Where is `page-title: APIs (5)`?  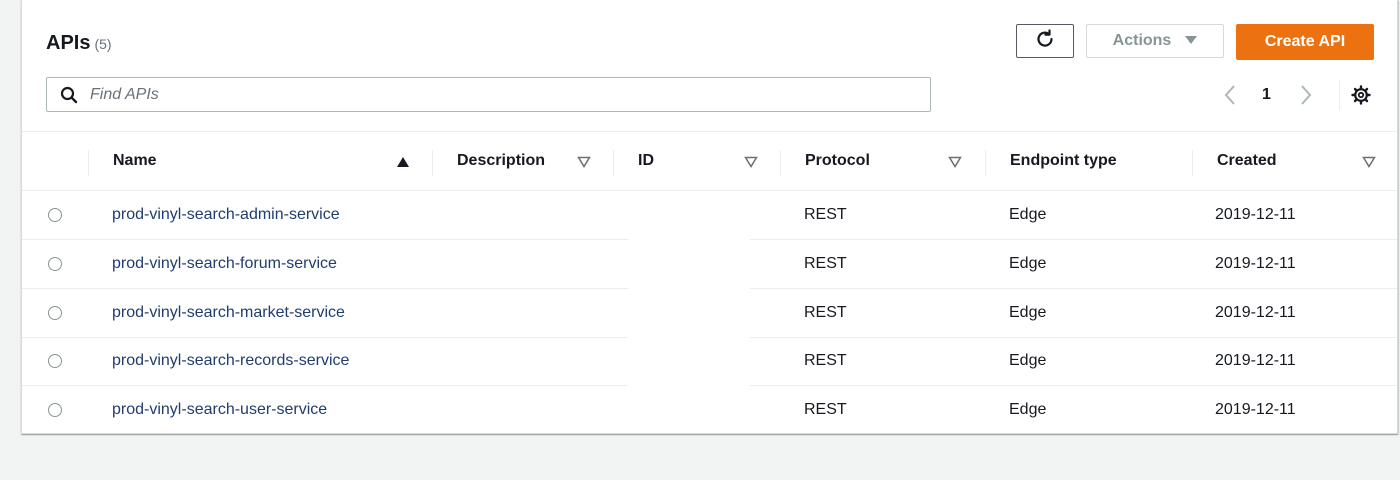 page-title: APIs (5) is located at coordinates (79, 43).